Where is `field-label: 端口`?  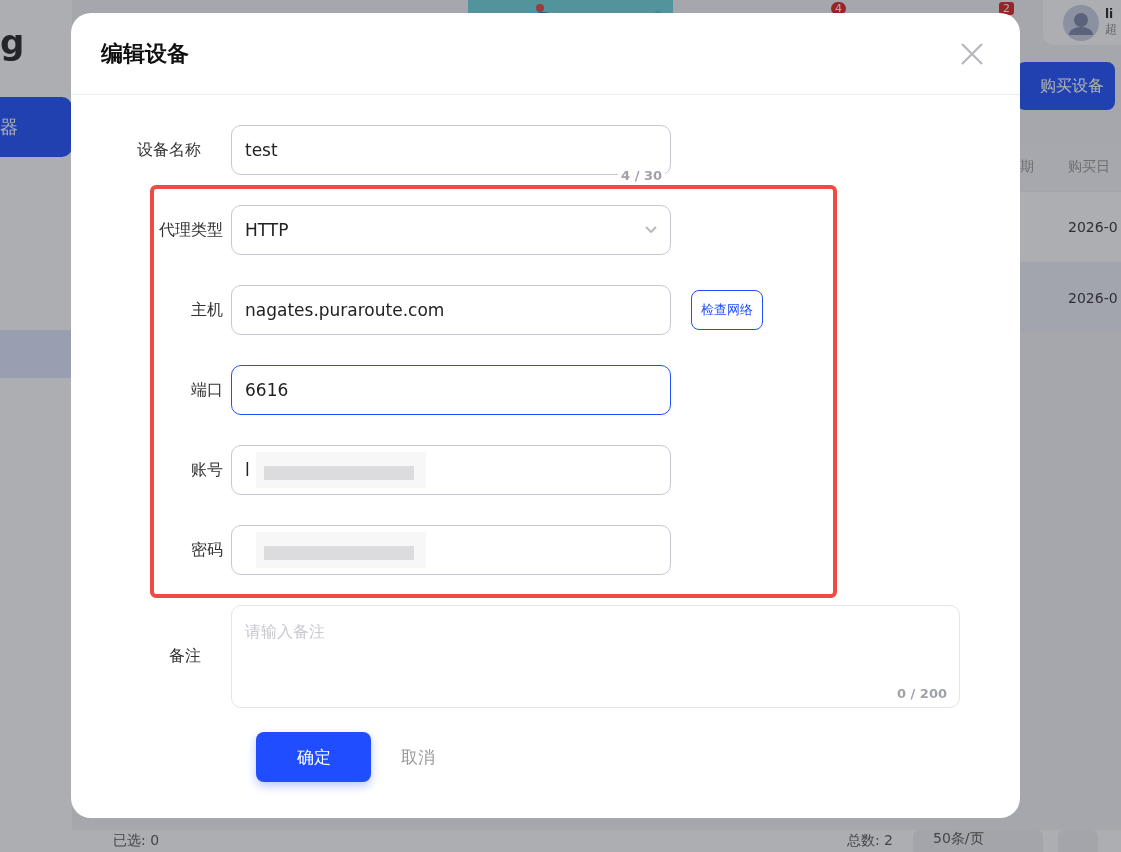
field-label: 端口 is located at coordinates (207, 390).